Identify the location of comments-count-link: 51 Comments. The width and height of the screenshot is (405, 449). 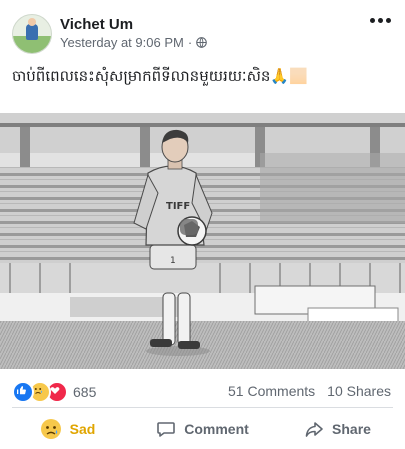
(271, 391).